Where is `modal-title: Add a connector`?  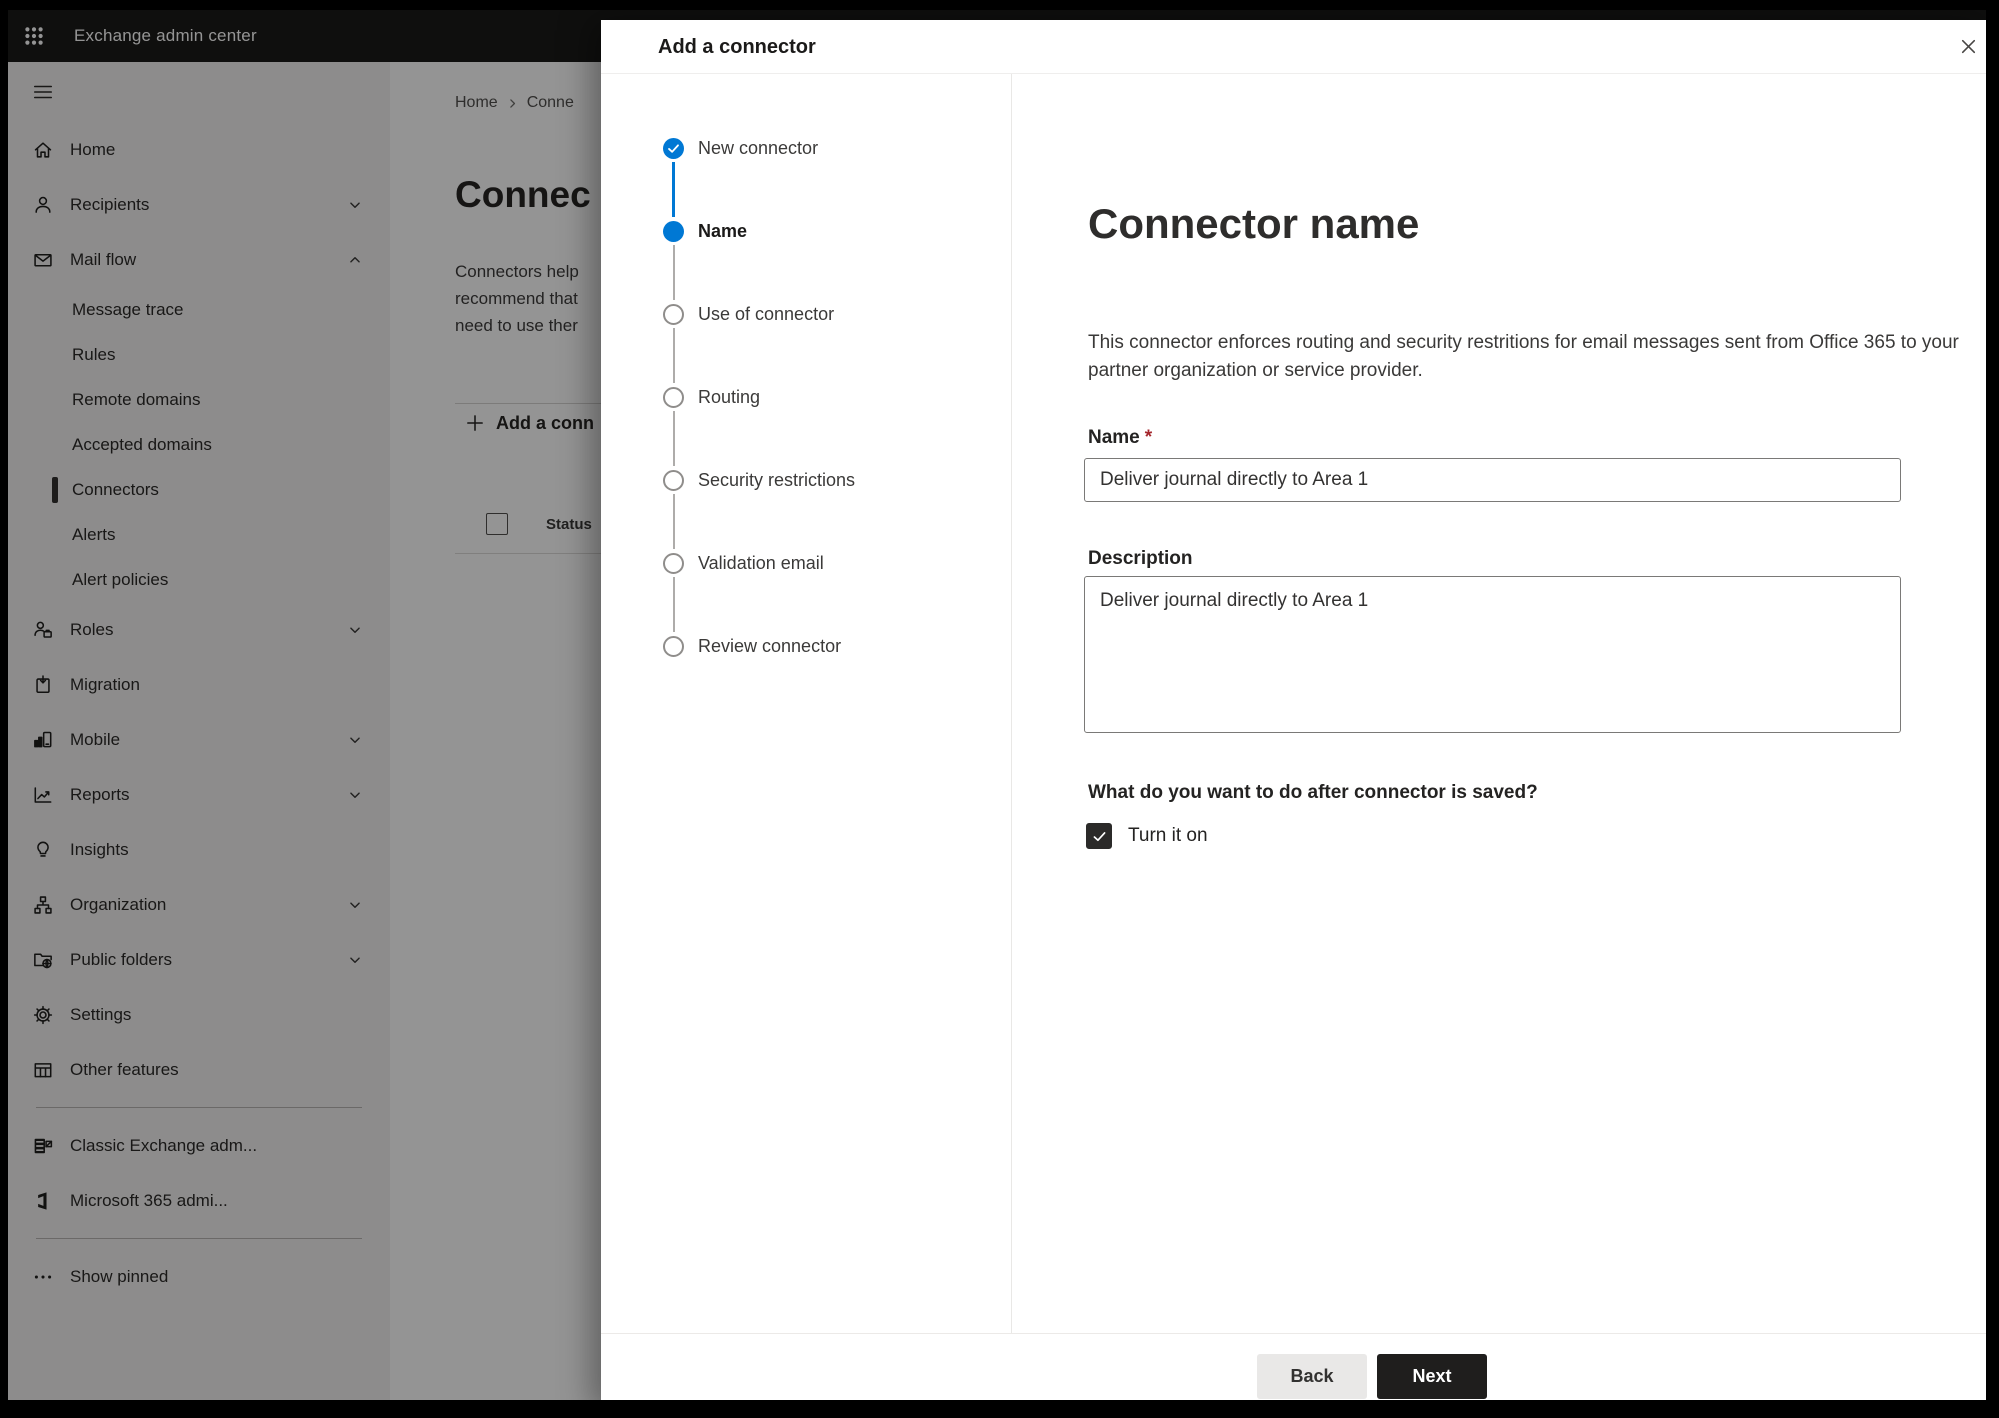
modal-title: Add a connector is located at coordinates (737, 47).